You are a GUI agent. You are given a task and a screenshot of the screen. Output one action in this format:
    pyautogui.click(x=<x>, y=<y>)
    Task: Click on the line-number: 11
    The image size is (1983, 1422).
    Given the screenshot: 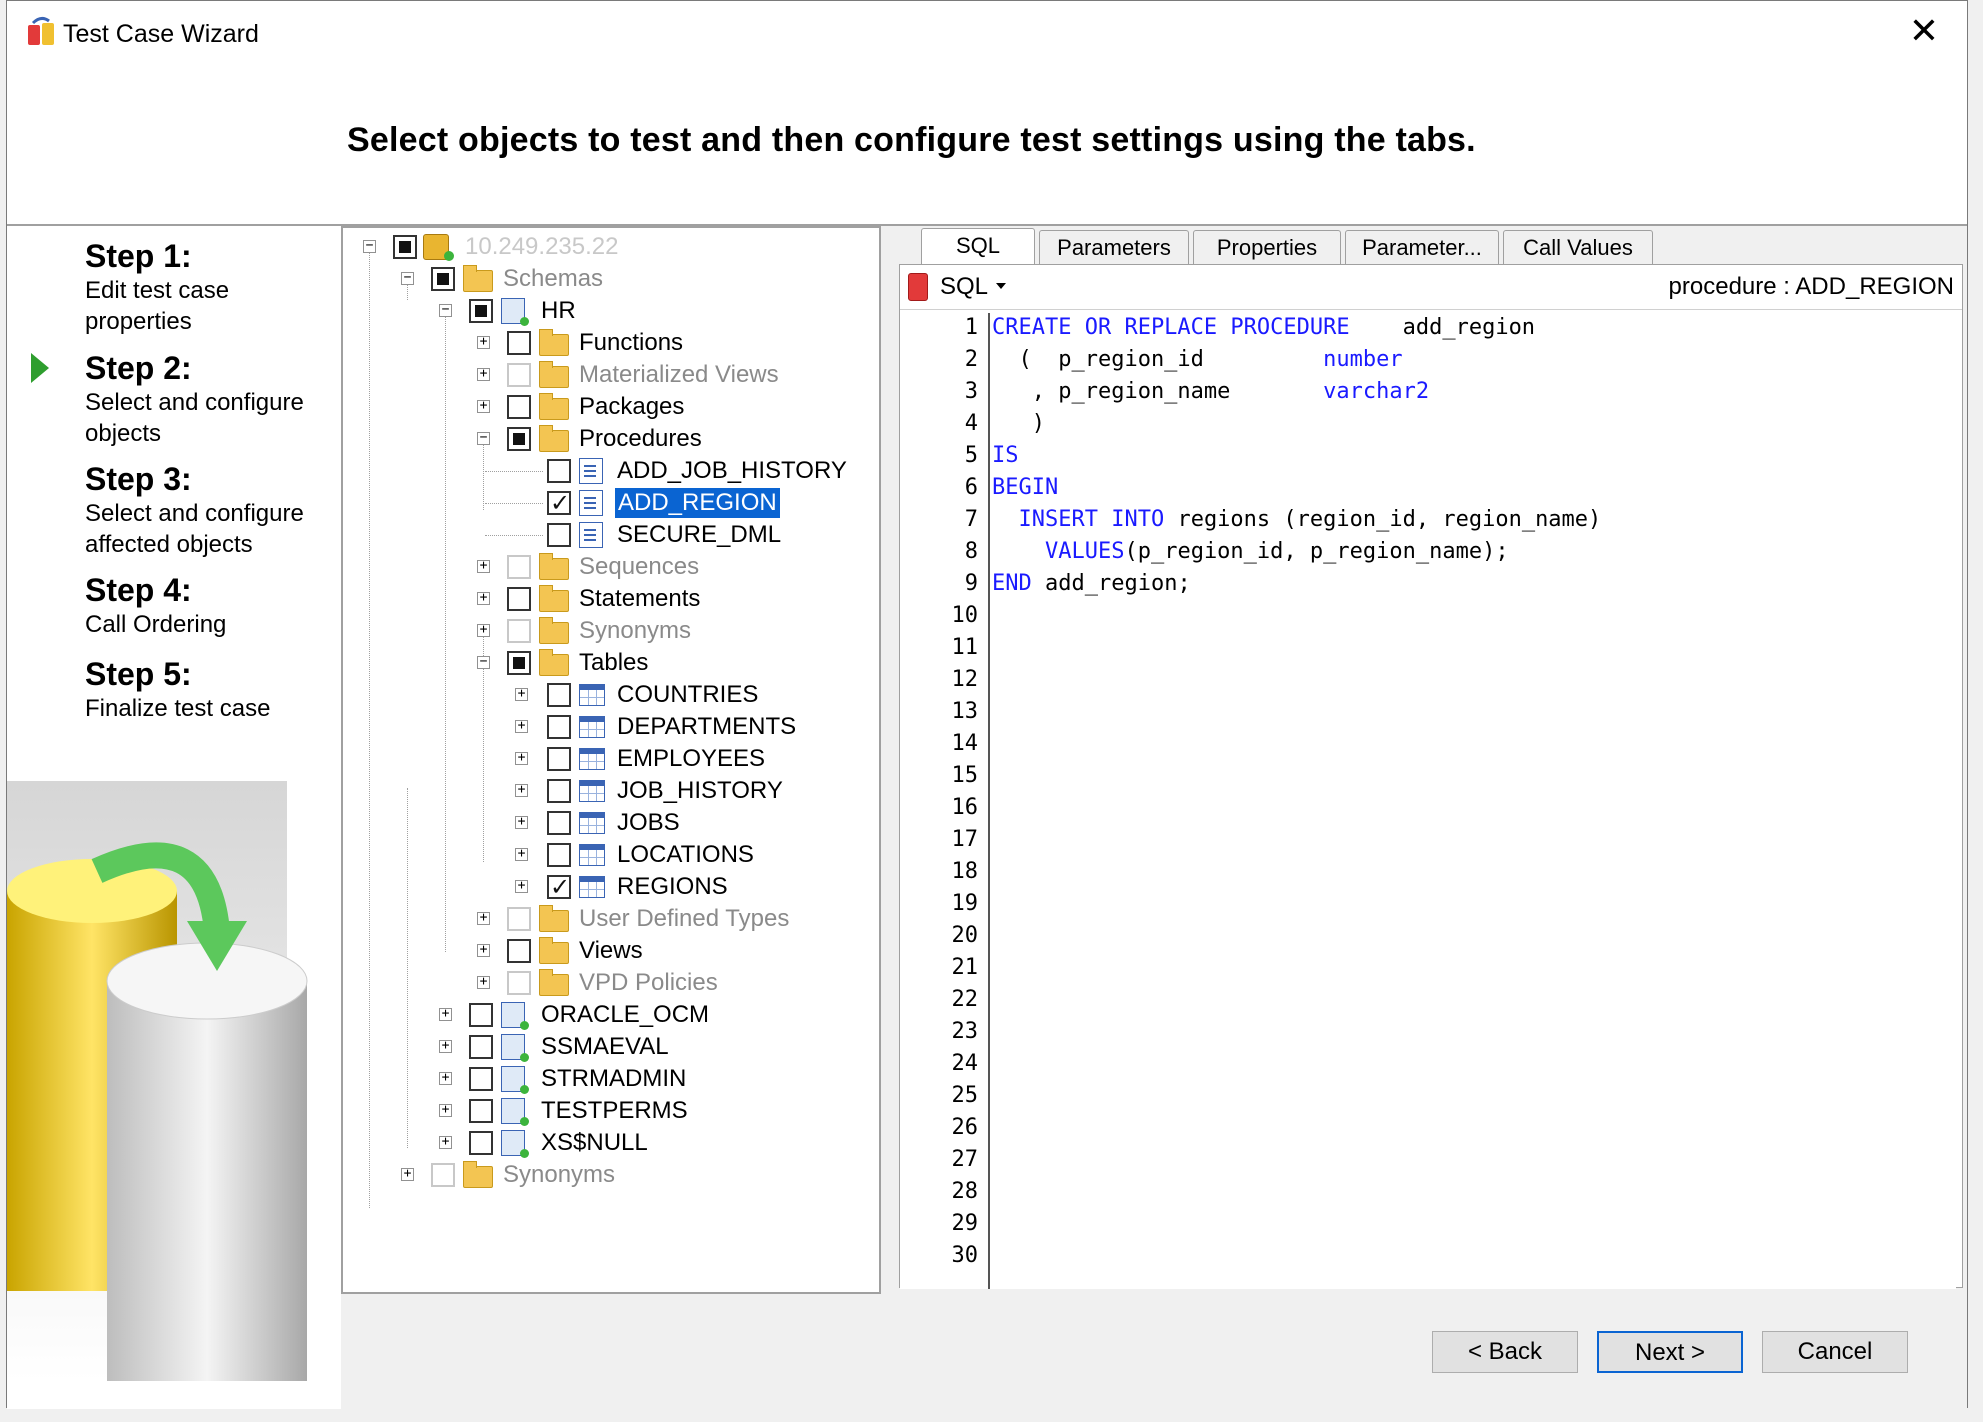 What is the action you would take?
    pyautogui.click(x=965, y=647)
    